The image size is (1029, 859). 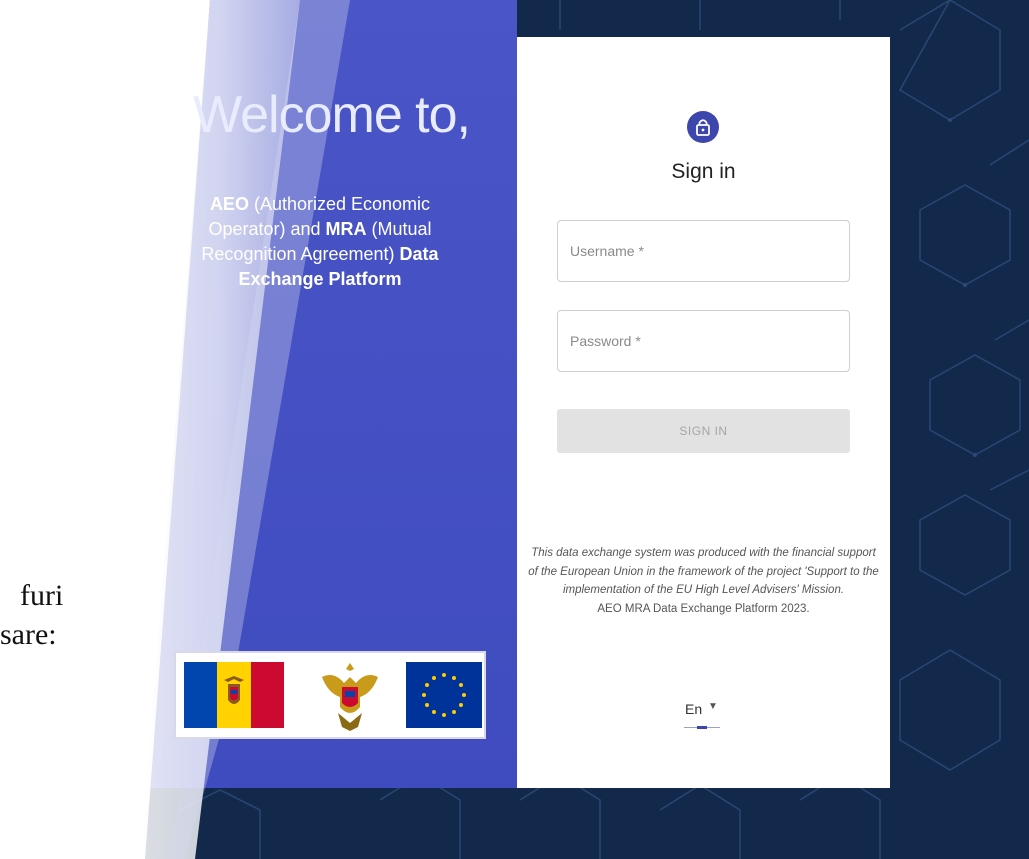 What do you see at coordinates (703, 608) in the screenshot?
I see `copyright-text: AEO MRA Data Exchange Platform 2023.` at bounding box center [703, 608].